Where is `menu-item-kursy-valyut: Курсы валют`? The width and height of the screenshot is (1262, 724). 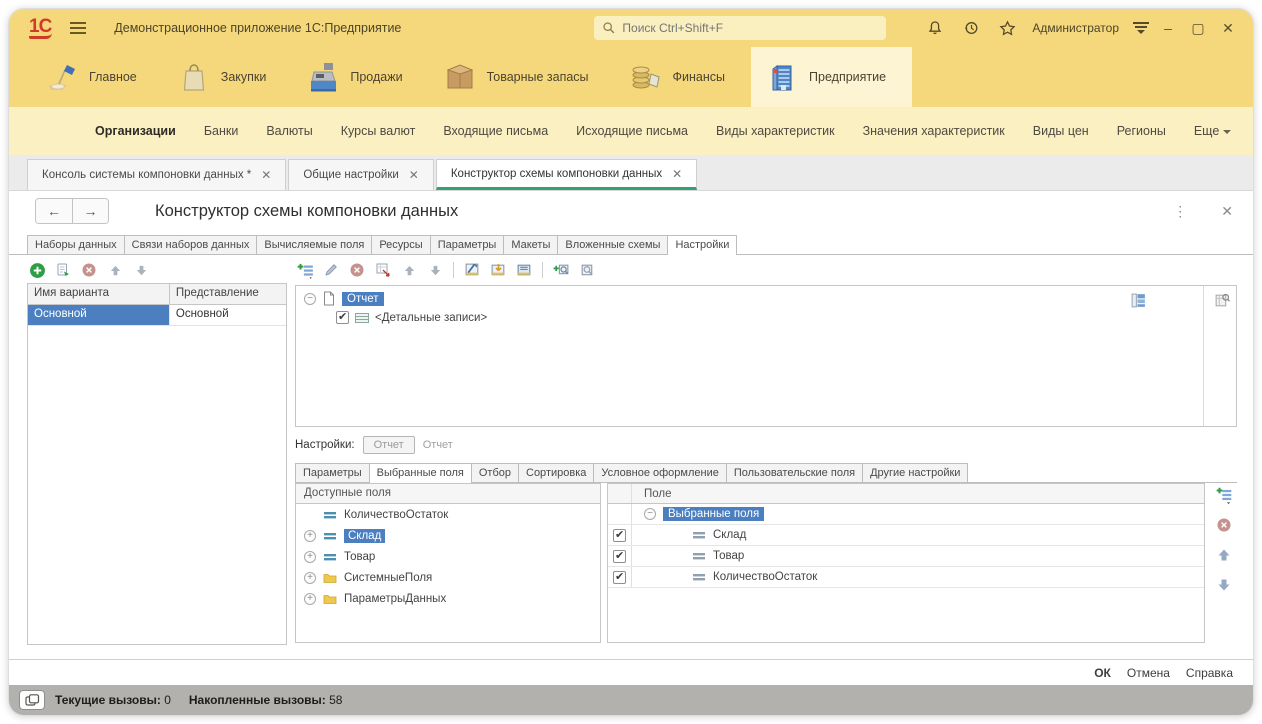 menu-item-kursy-valyut: Курсы валют is located at coordinates (378, 131).